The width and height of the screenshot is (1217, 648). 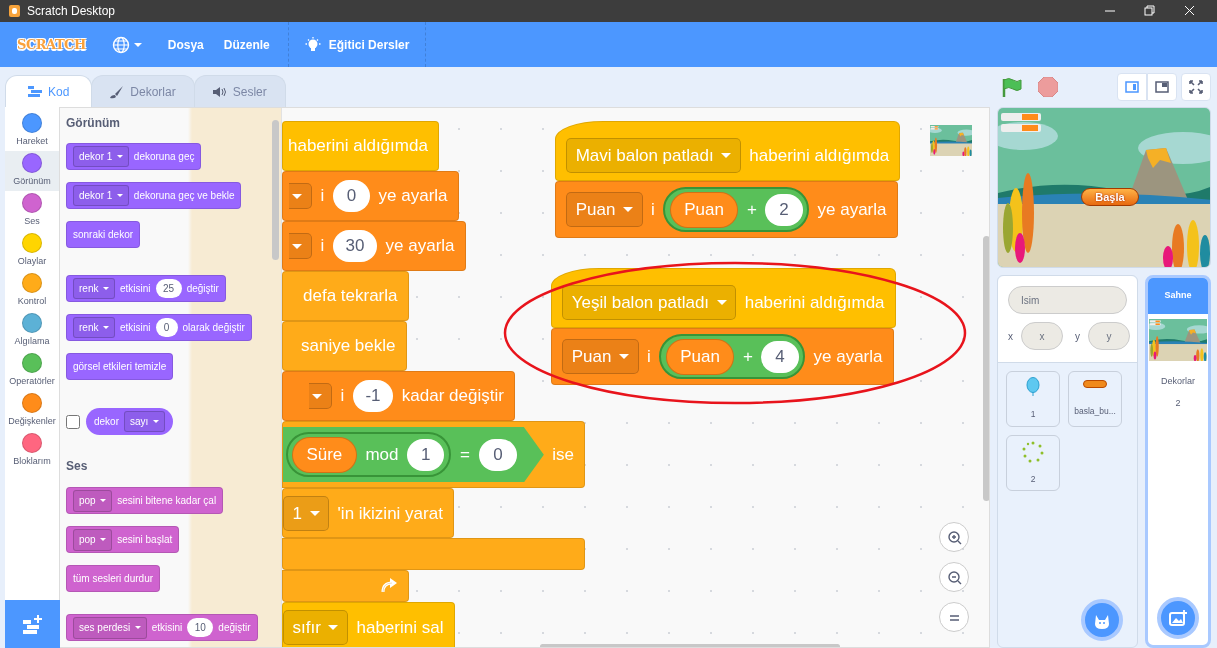 I want to click on condition-block: Süre mod 1 = 0, so click(x=413, y=455).